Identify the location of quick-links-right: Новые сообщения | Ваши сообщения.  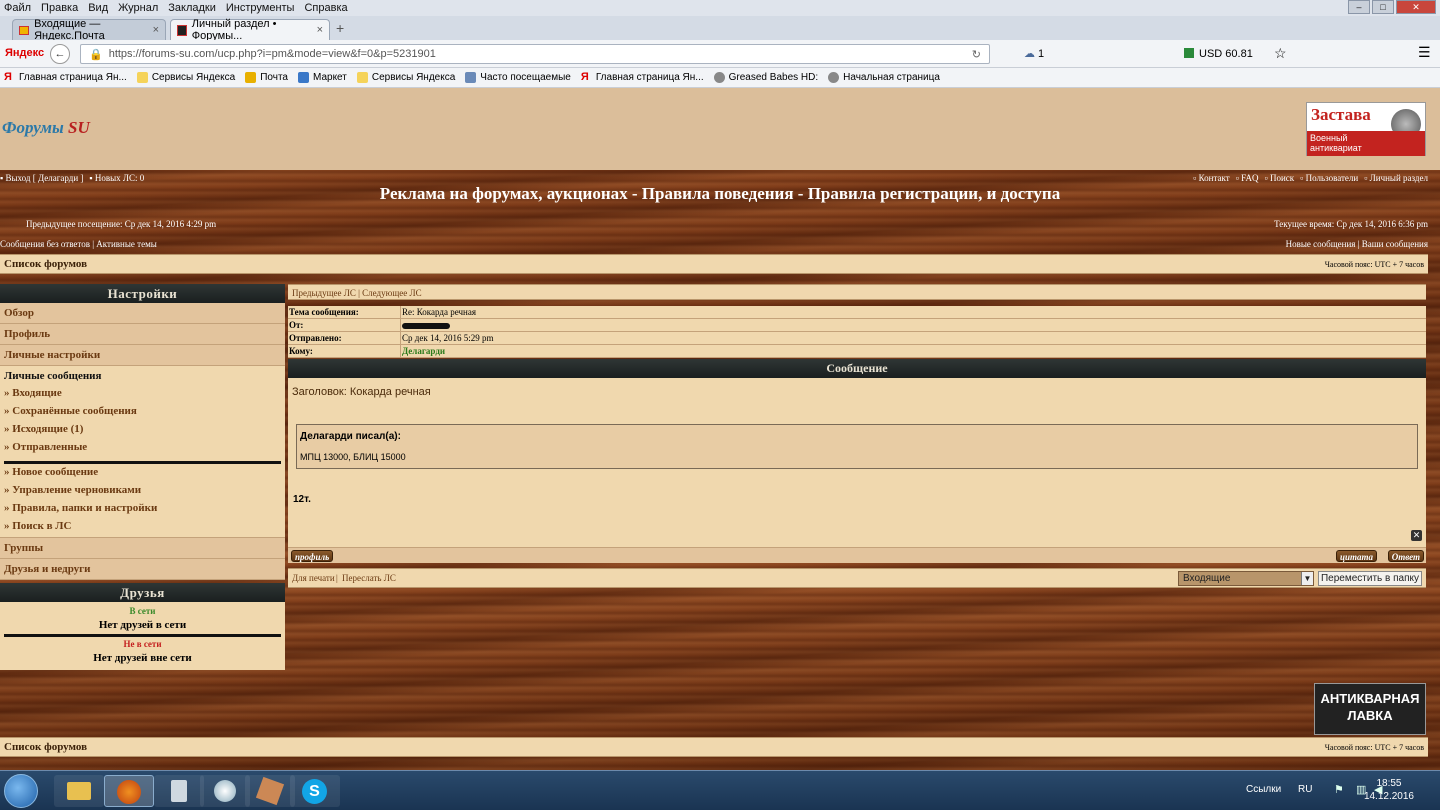
(1356, 244).